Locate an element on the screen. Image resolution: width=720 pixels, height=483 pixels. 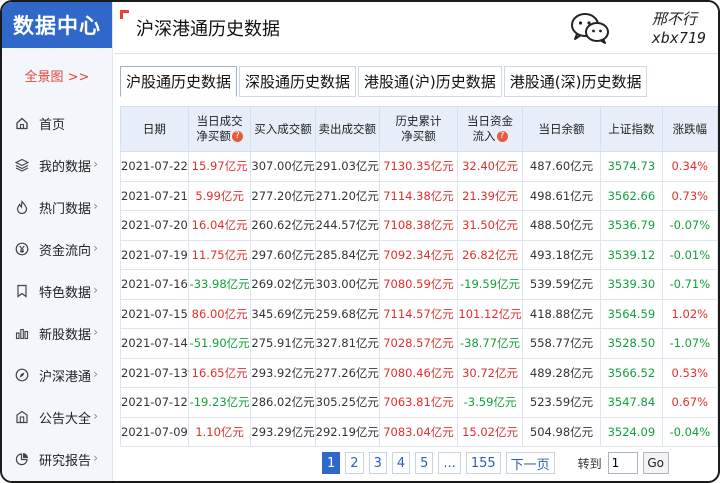
table-cell: -0.07% is located at coordinates (689, 225).